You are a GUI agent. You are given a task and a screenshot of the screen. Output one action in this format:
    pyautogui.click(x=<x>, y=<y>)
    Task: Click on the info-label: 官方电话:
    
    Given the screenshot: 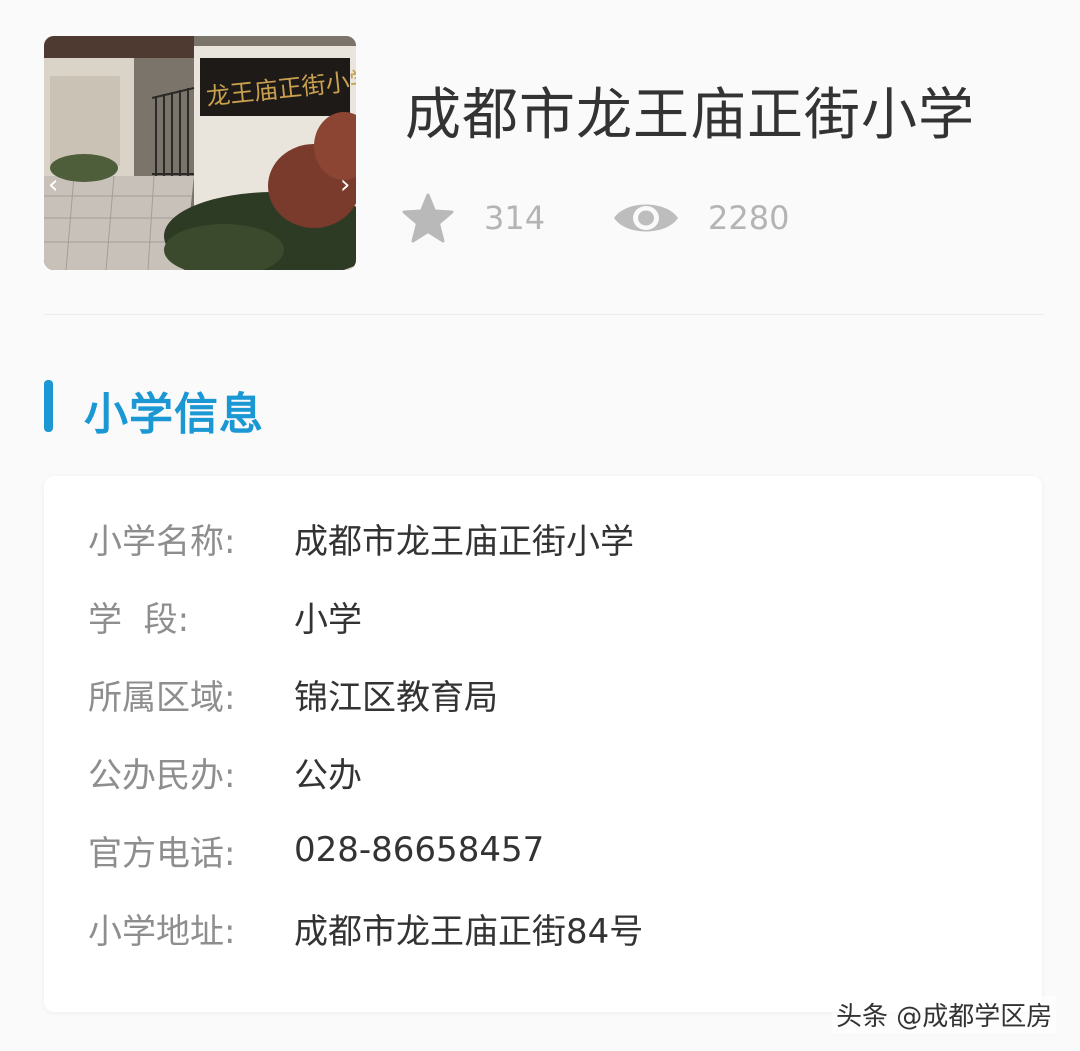 What is the action you would take?
    pyautogui.click(x=162, y=853)
    